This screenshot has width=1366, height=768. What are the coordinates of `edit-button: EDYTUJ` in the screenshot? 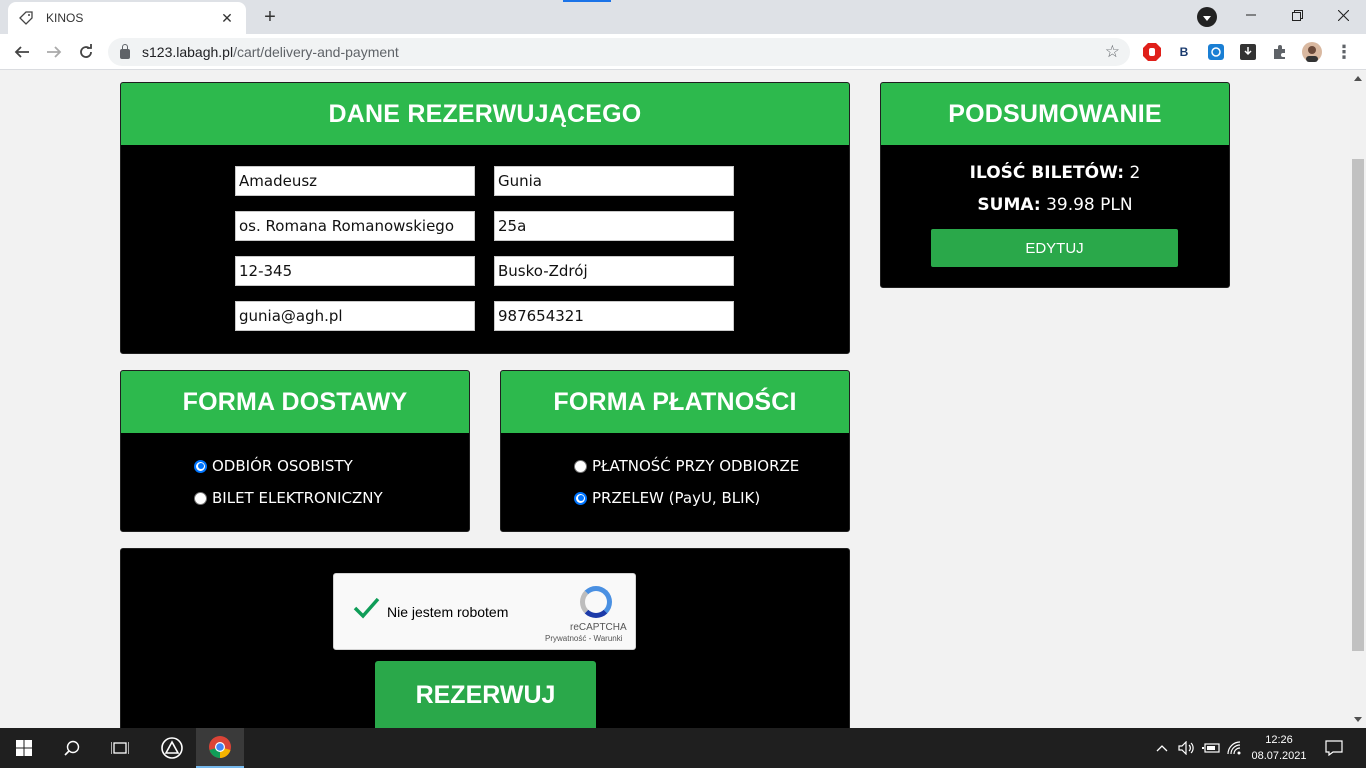 It's located at (1054, 248).